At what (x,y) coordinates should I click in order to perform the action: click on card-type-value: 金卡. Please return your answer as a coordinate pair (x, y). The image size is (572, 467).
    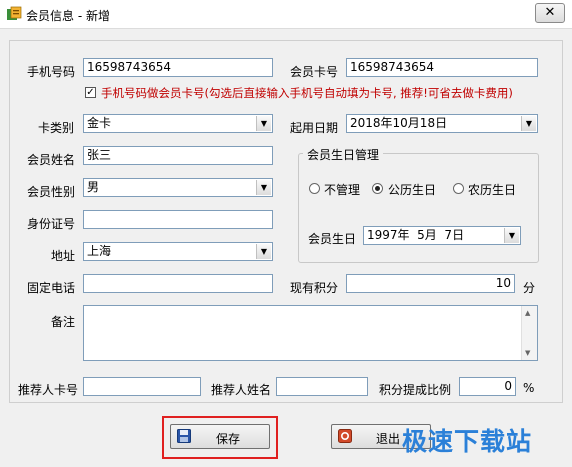
    Looking at the image, I should click on (99, 123).